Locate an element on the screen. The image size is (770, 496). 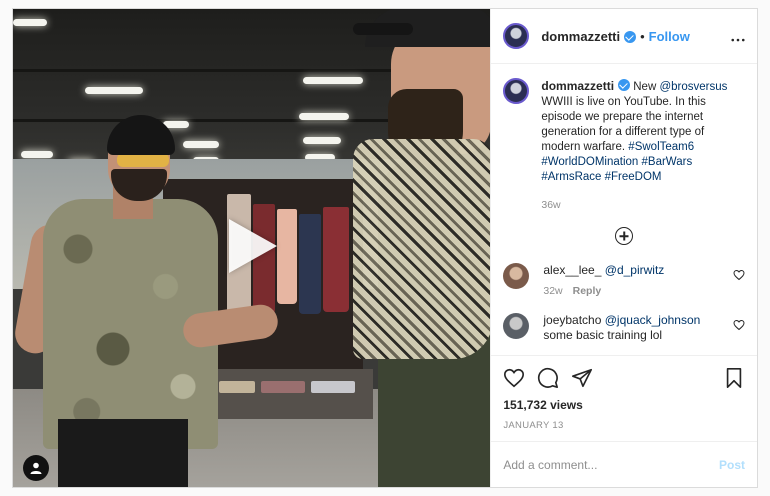
post-comment-button: Post is located at coordinates (732, 465).